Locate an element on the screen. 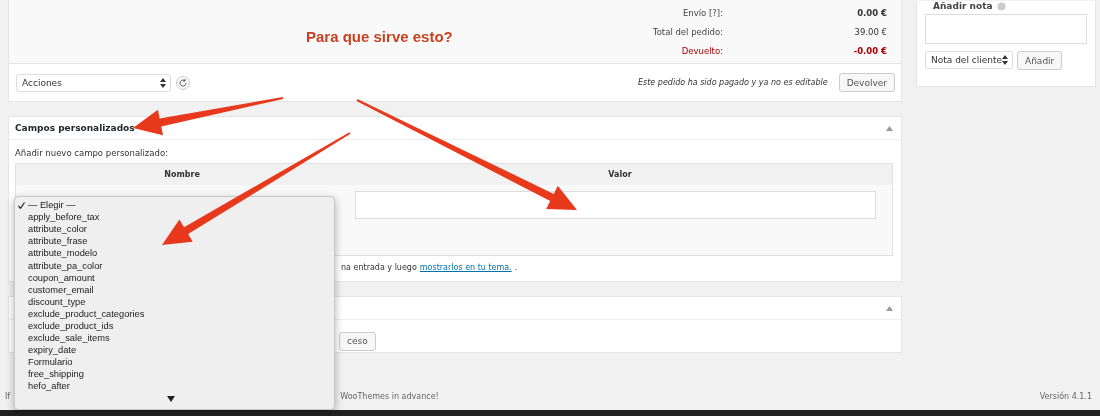 This screenshot has width=1100, height=416. total-label: Total del pedido: is located at coordinates (687, 31).